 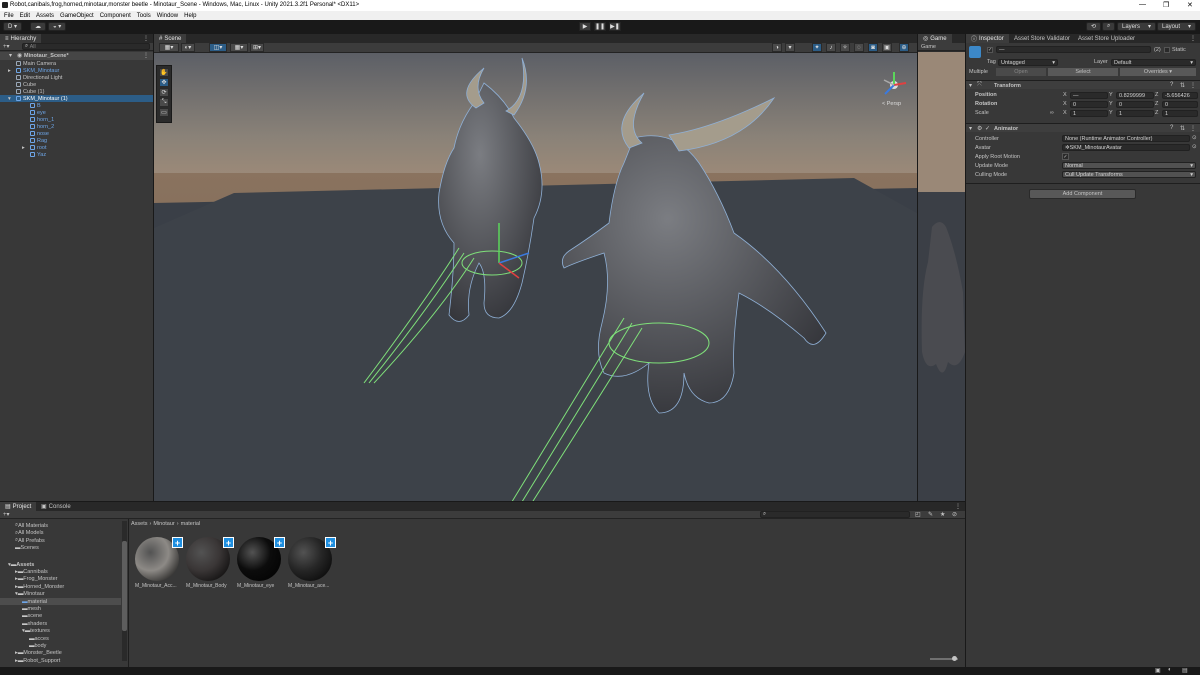 I want to click on scale-y-field: 1, so click(x=1135, y=113).